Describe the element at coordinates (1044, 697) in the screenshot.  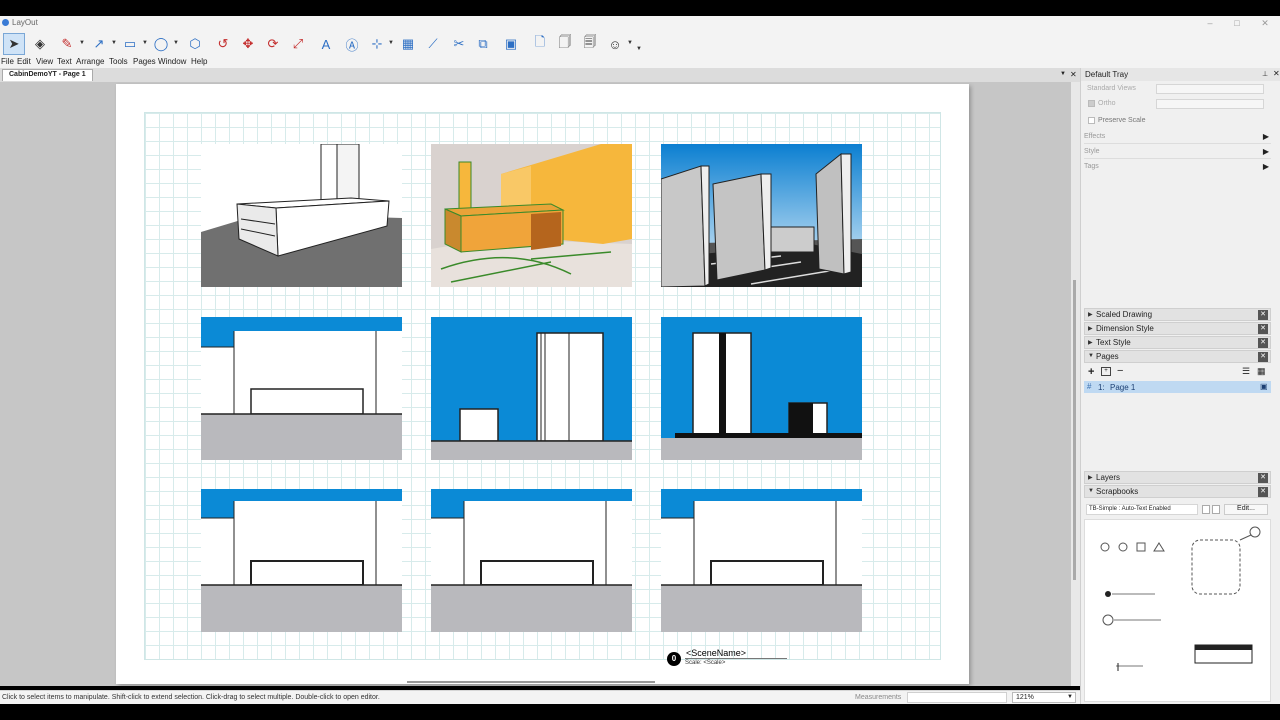
I see `zoom-select: 121% ▼` at that location.